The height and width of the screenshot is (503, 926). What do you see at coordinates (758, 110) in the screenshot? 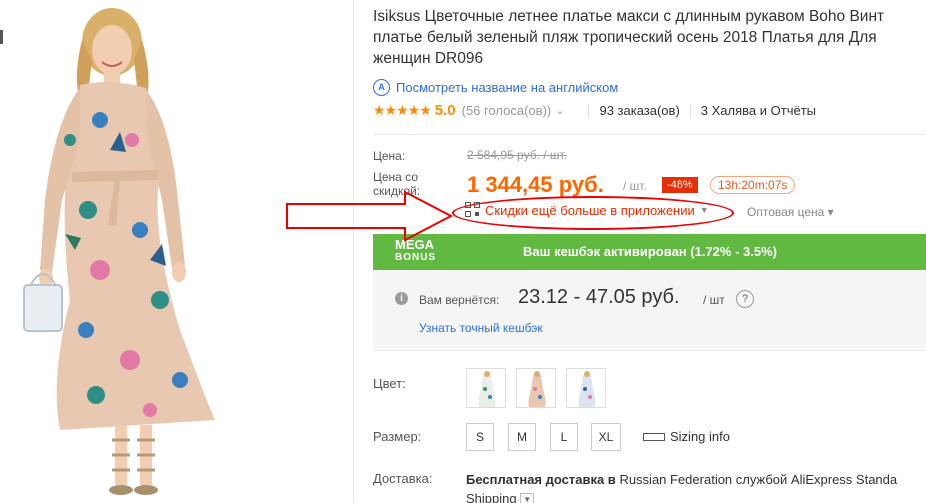
I see `reviews-link: 3 Халява и Отчёты` at bounding box center [758, 110].